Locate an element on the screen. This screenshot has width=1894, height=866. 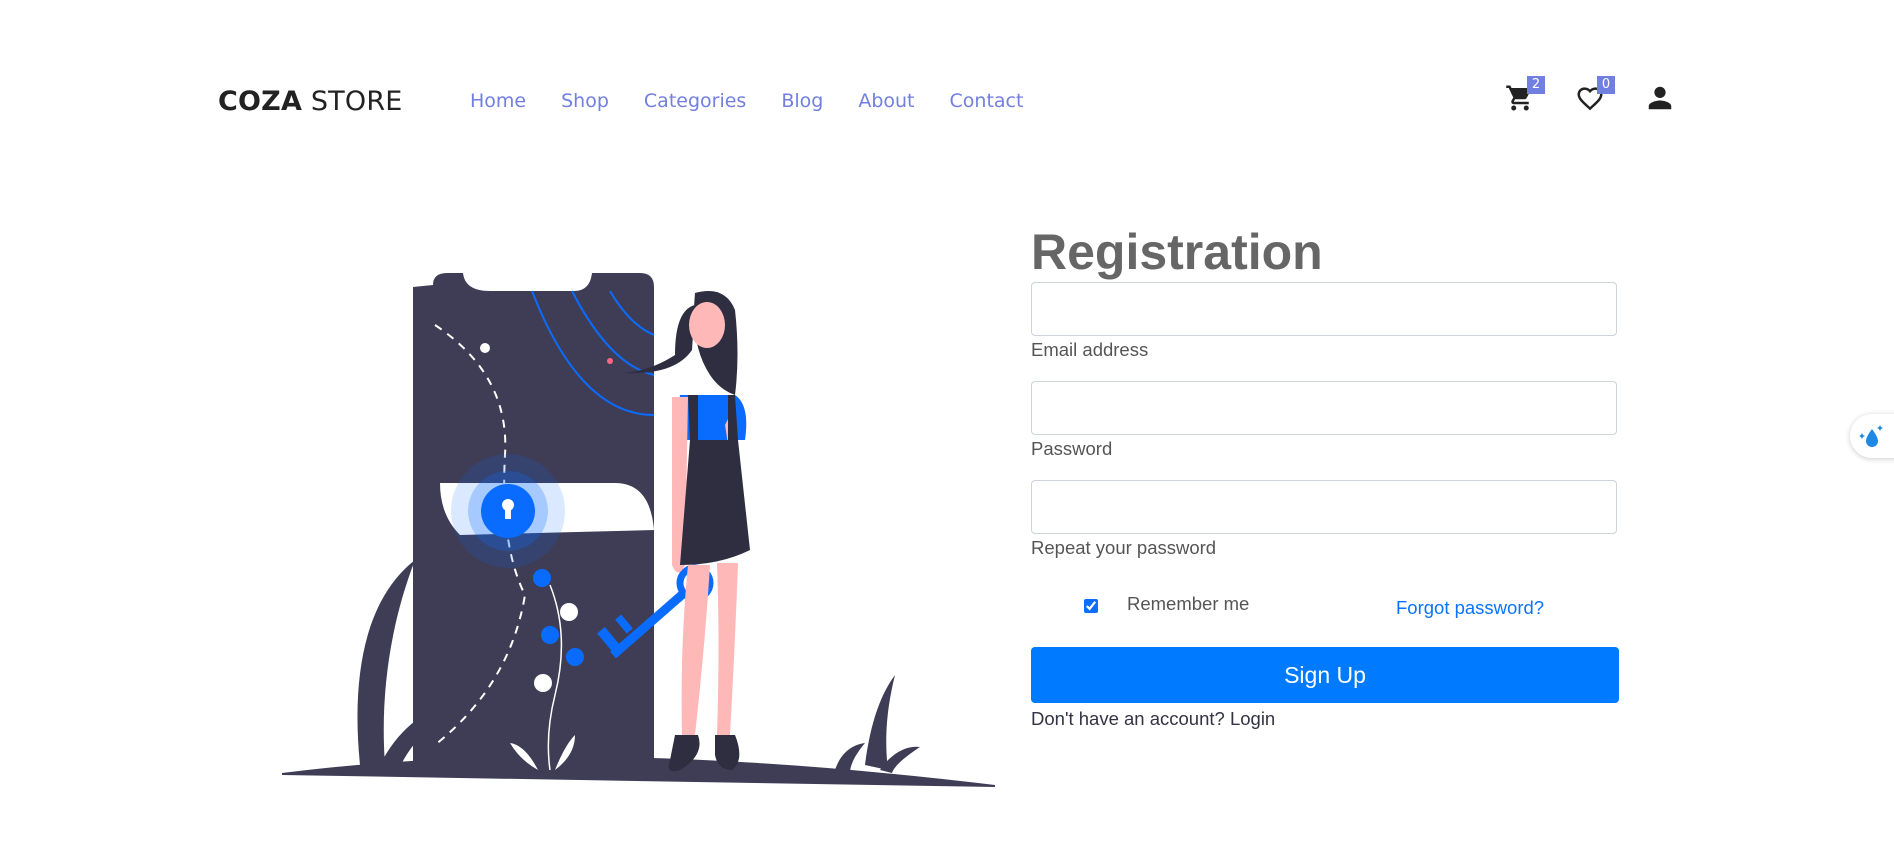
grass-right is located at coordinates (880, 722).